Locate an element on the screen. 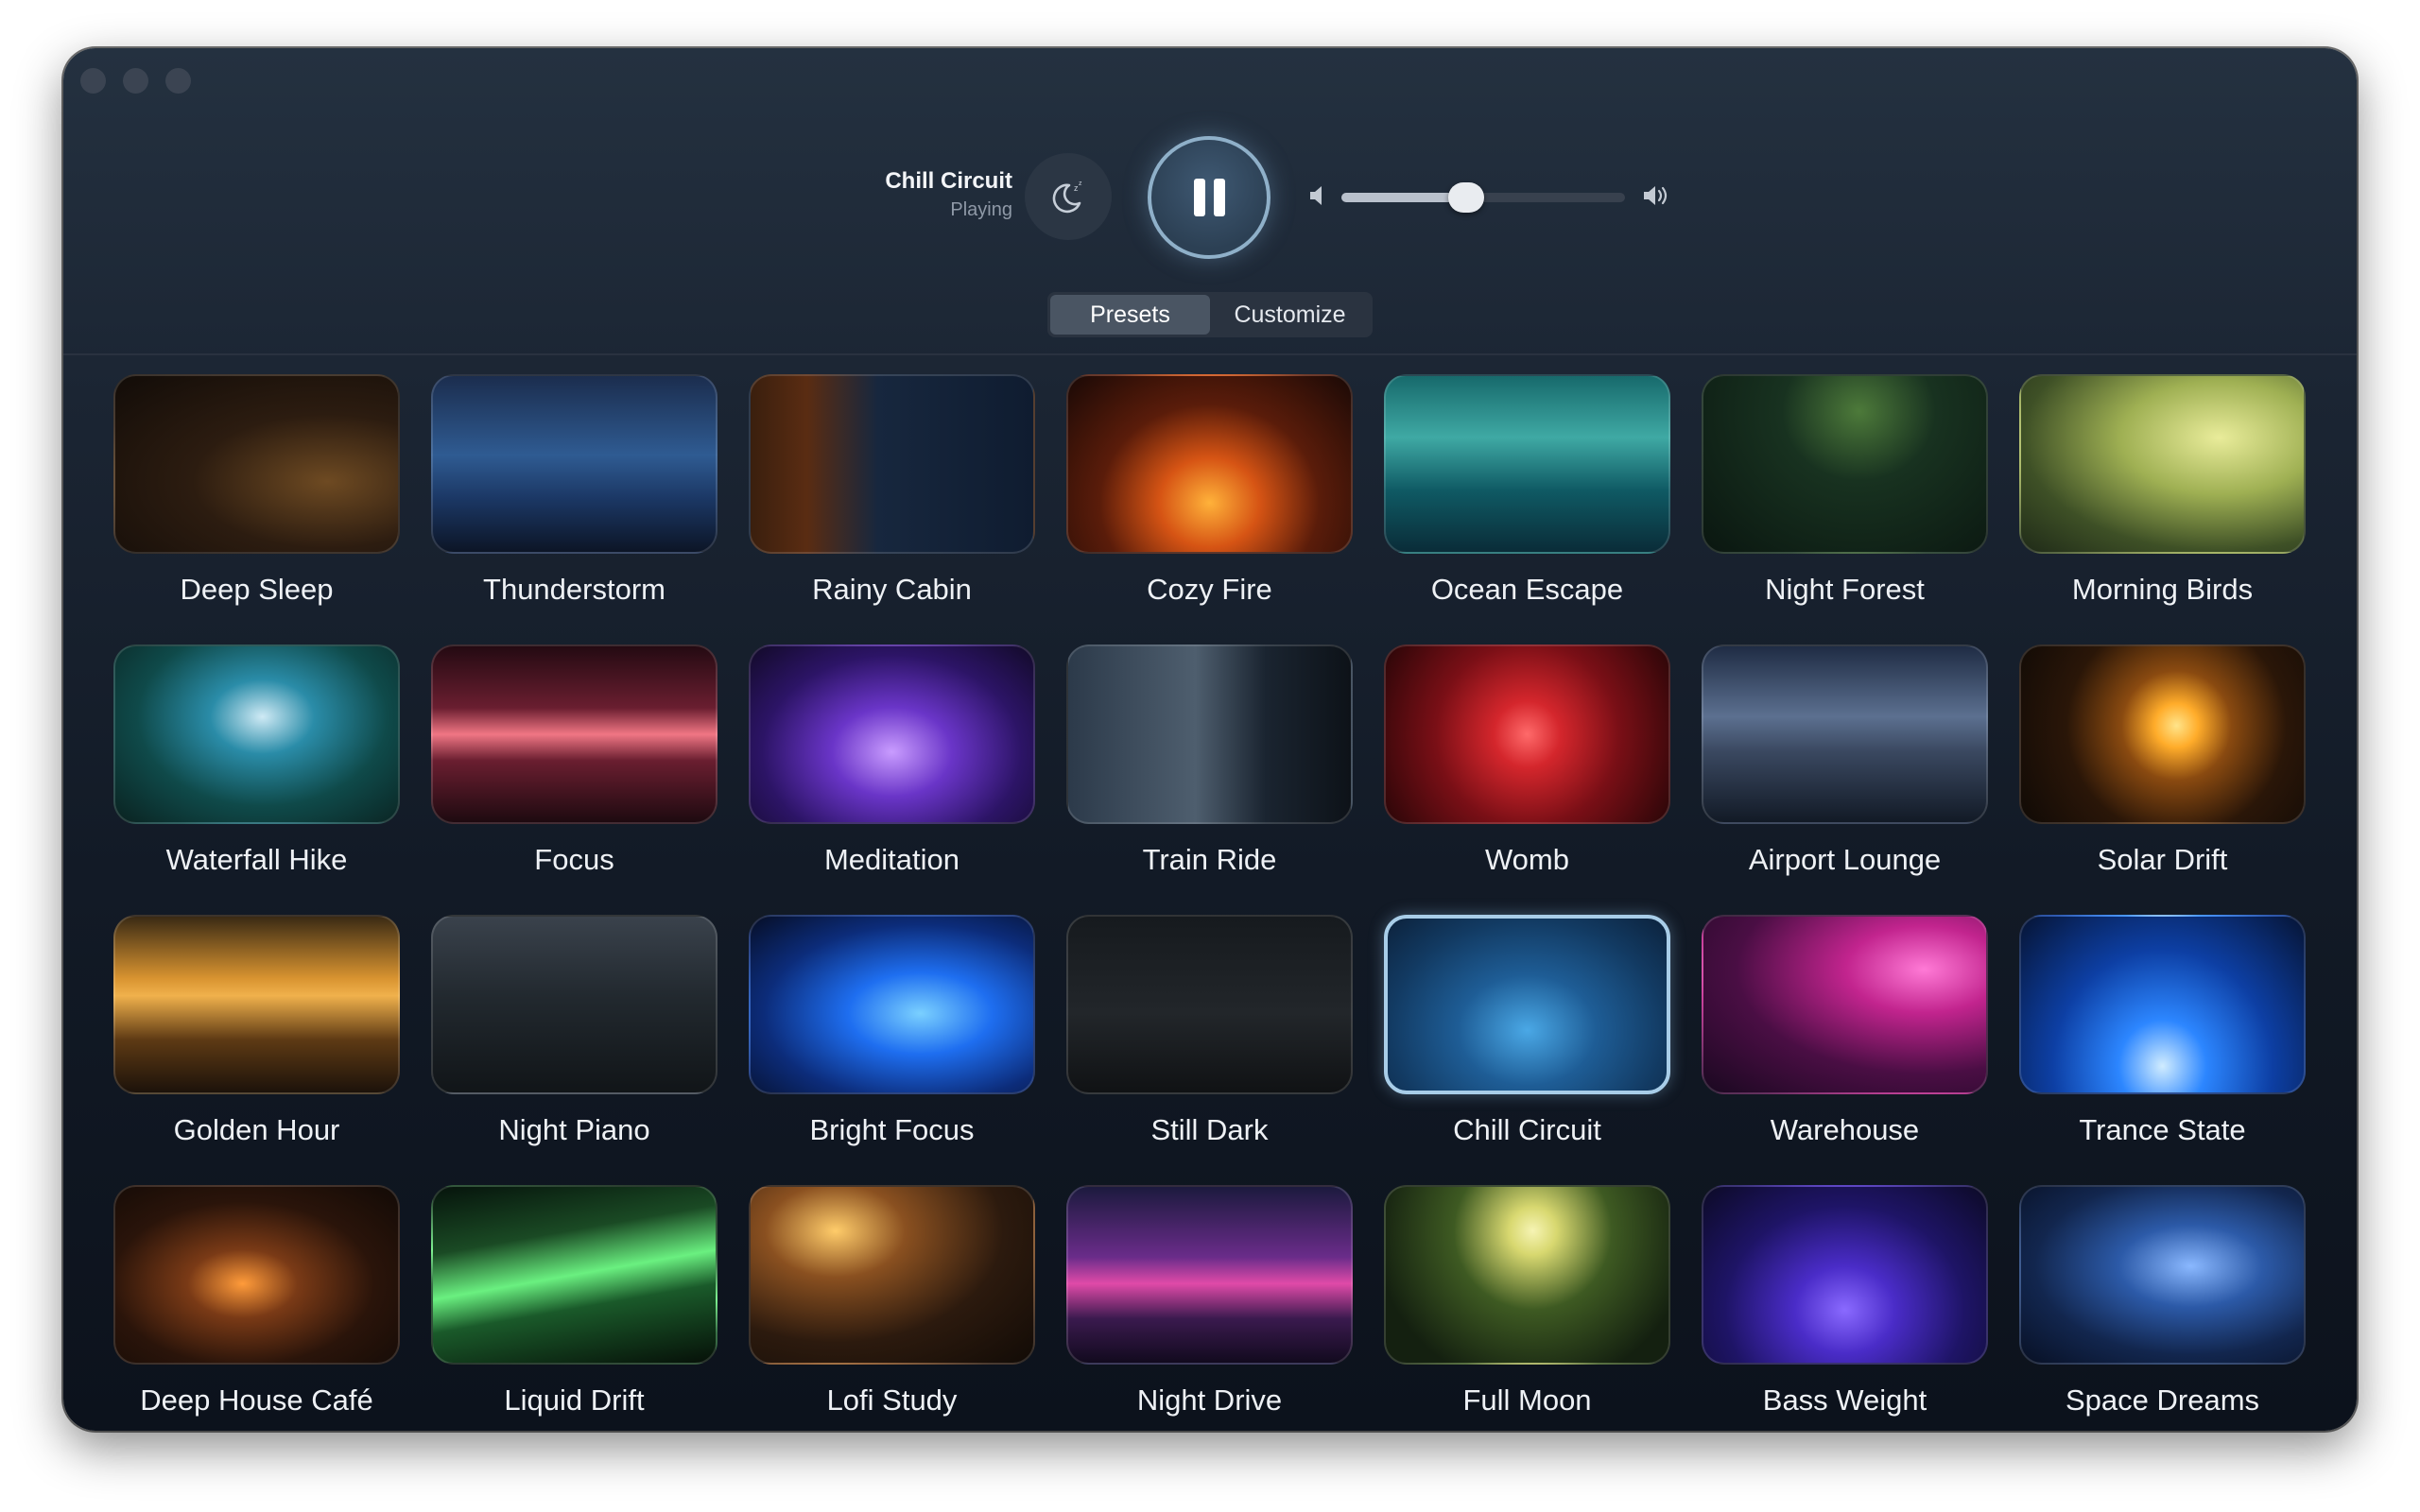 The width and height of the screenshot is (2420, 1512). preset-tile: Waterfall Hike is located at coordinates (256, 779).